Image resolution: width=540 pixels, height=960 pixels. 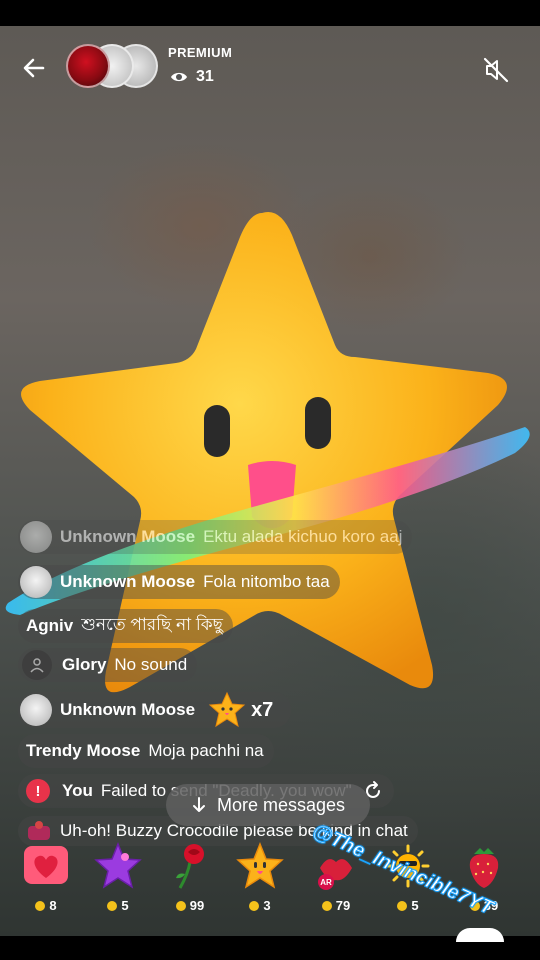 I want to click on gift-price: 8, so click(x=46, y=905).